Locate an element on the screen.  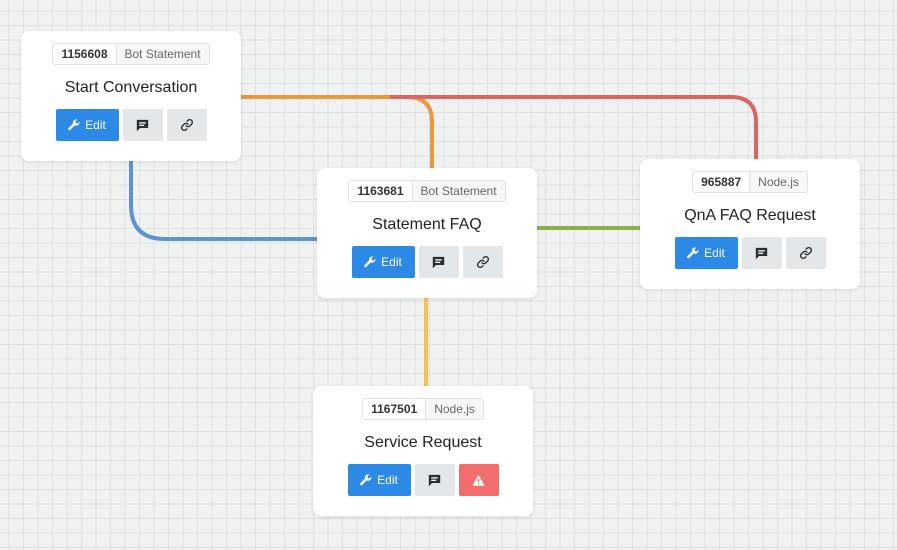
warning-button is located at coordinates (478, 480).